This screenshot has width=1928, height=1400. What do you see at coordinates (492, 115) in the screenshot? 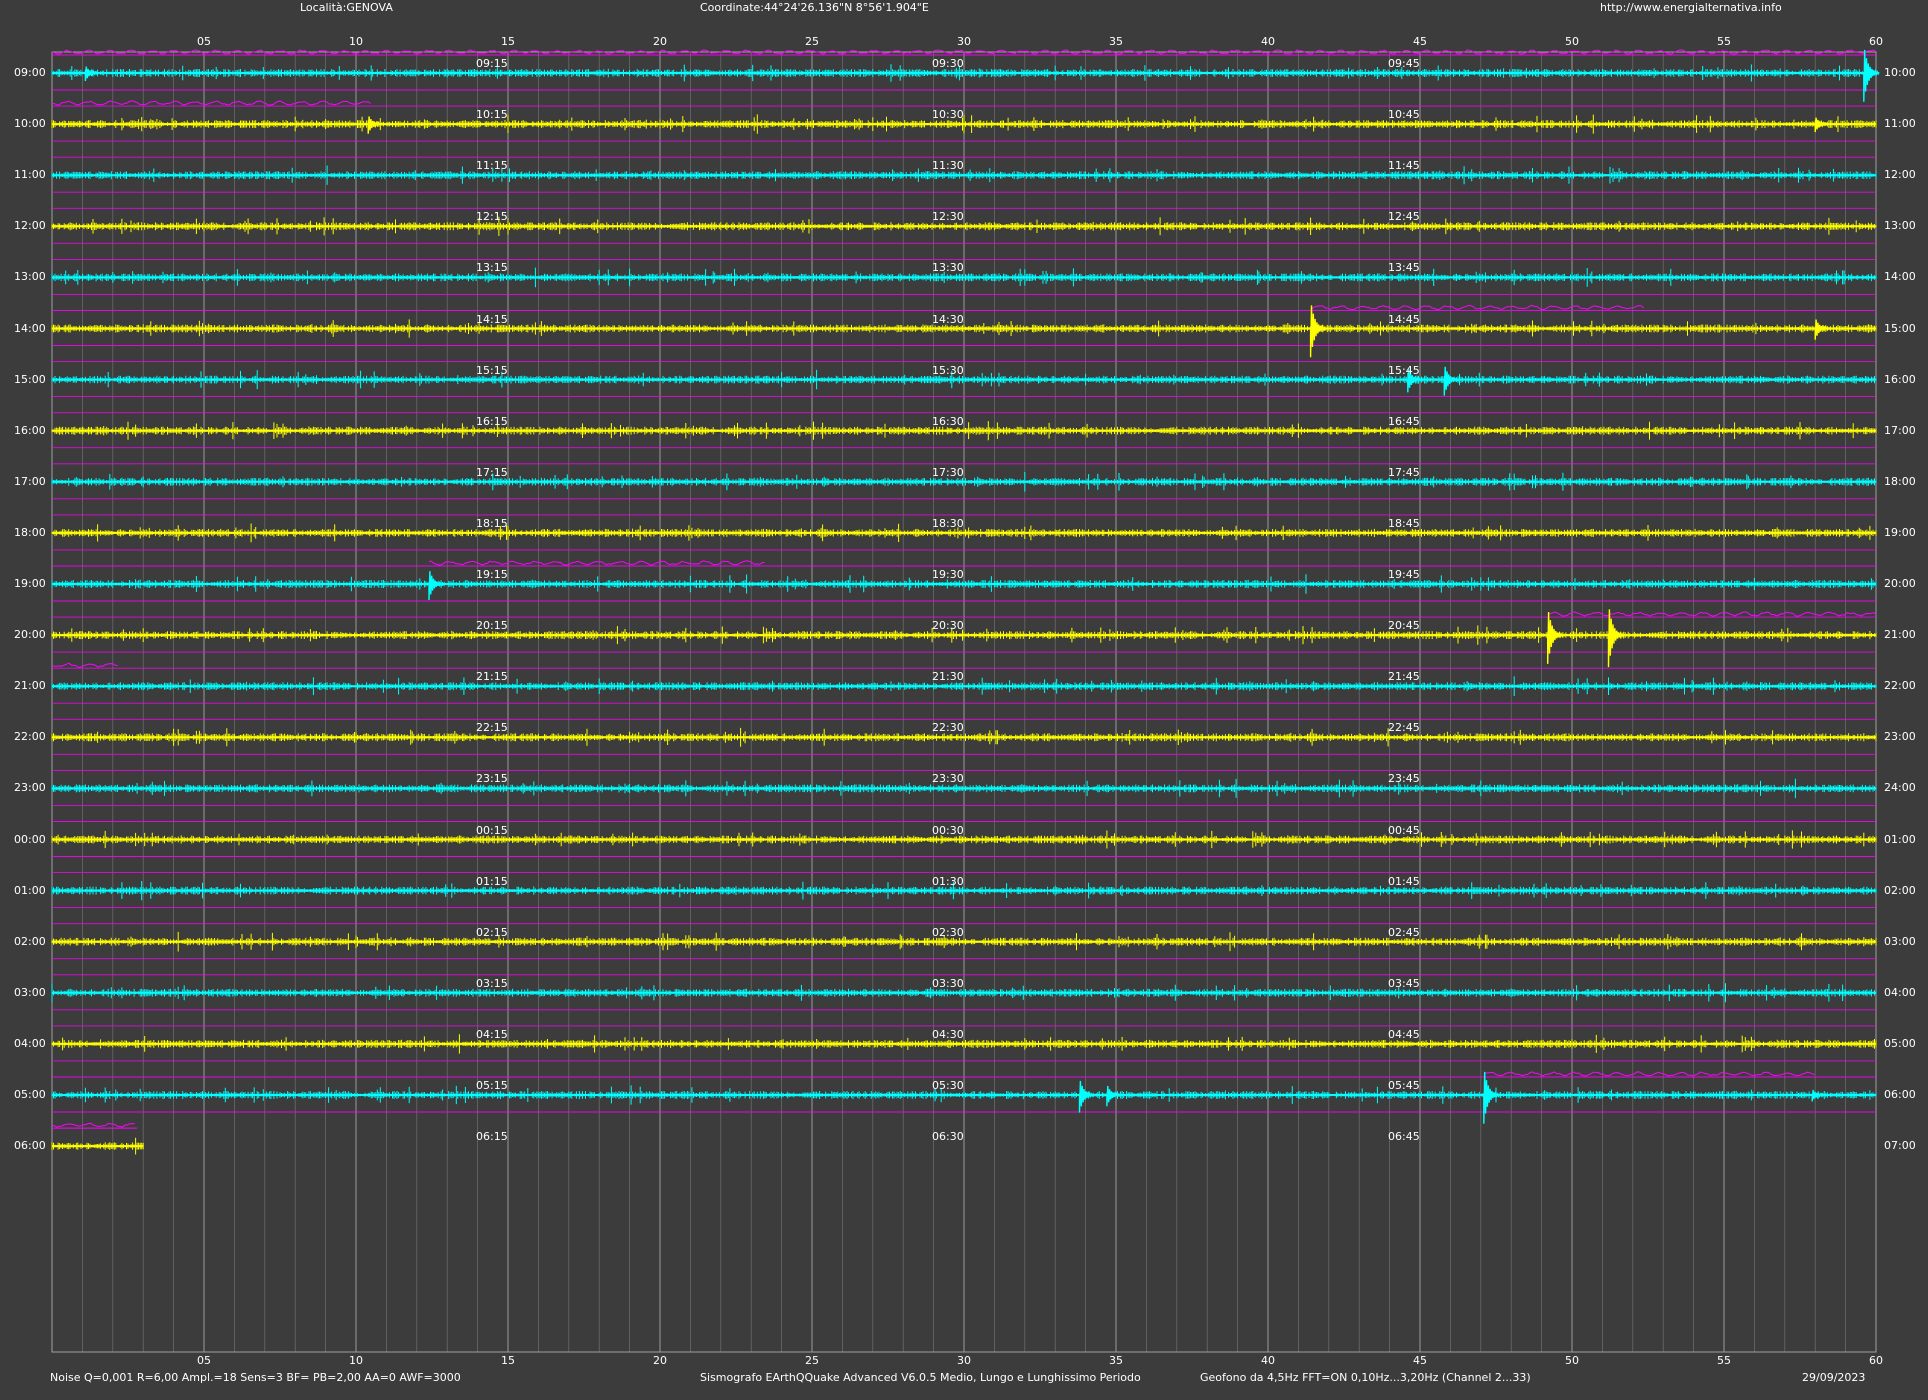
I see `quarter-hour-label: 10:15` at bounding box center [492, 115].